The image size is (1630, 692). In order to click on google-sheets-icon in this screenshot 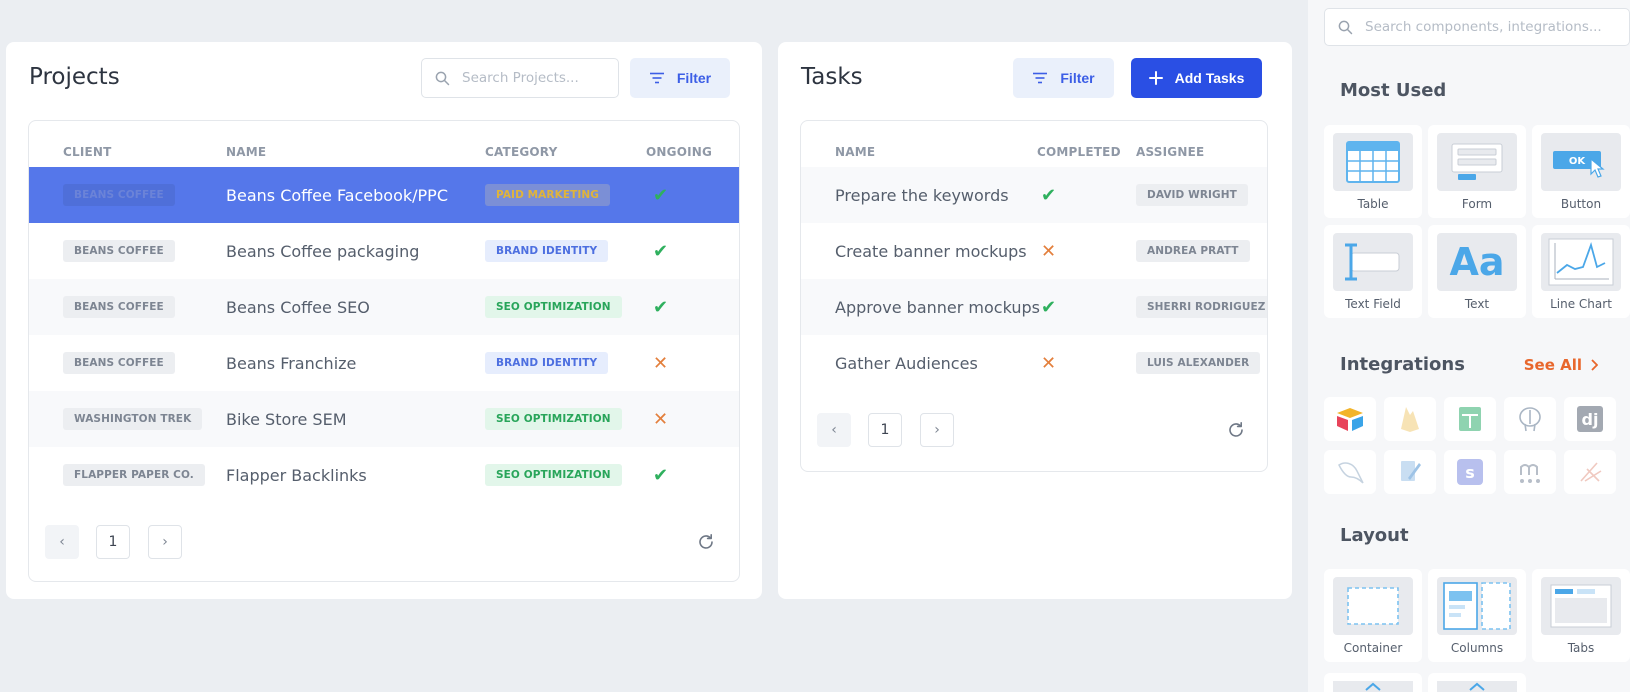, I will do `click(1470, 419)`.